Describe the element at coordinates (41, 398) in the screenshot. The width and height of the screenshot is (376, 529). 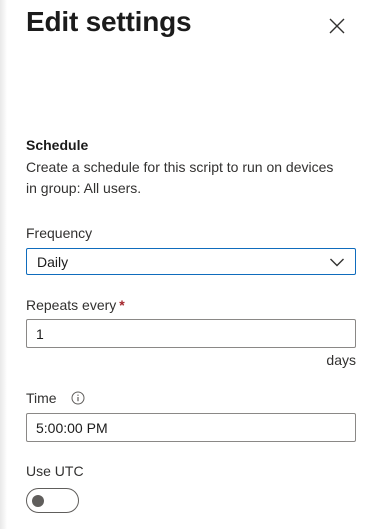
I see `time-label: Time` at that location.